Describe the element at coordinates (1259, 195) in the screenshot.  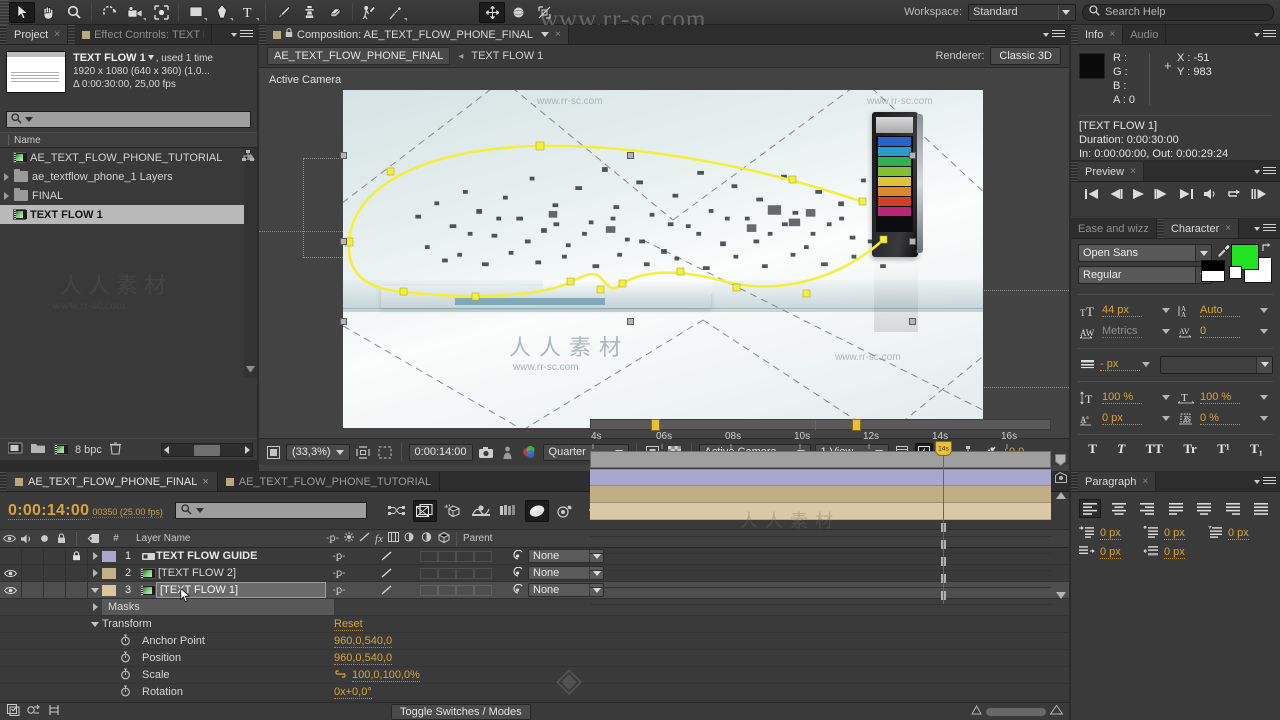
I see `ram-preview-icon` at that location.